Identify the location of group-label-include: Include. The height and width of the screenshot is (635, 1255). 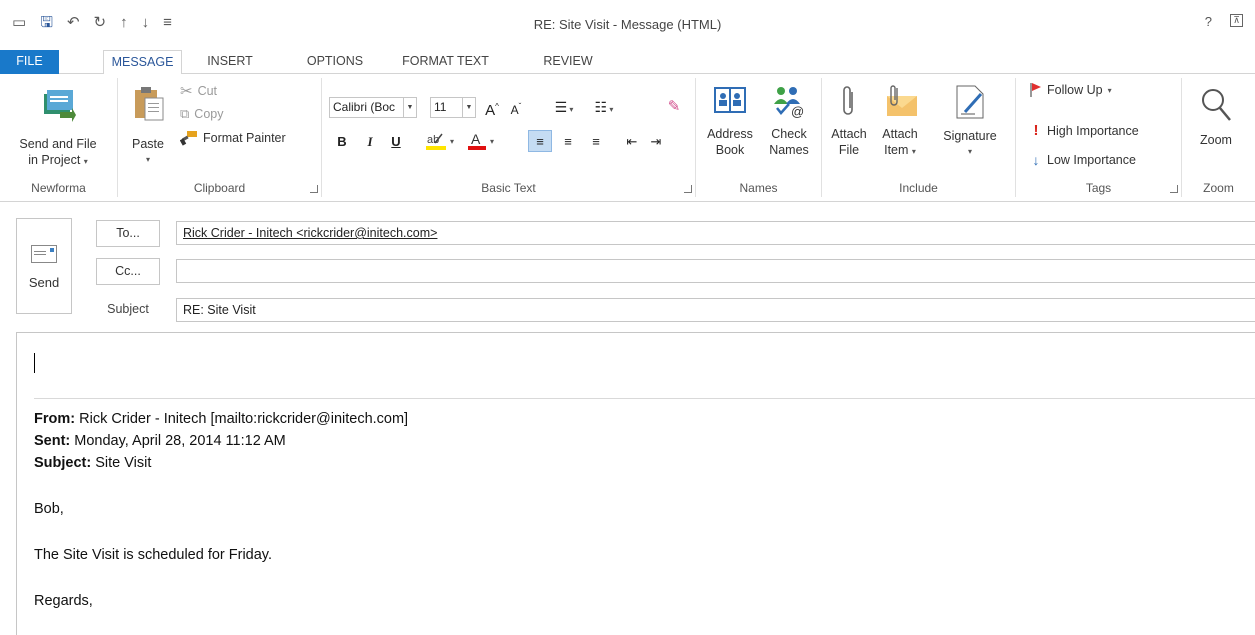
(918, 188).